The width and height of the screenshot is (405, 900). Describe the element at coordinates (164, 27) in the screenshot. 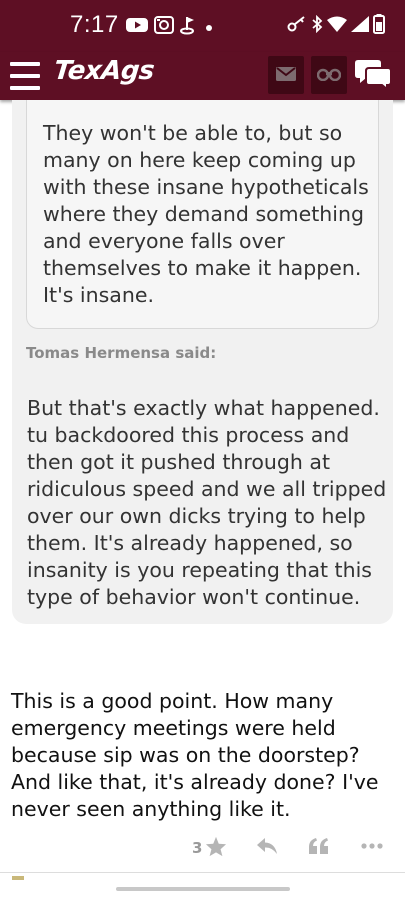

I see `camera-icon` at that location.